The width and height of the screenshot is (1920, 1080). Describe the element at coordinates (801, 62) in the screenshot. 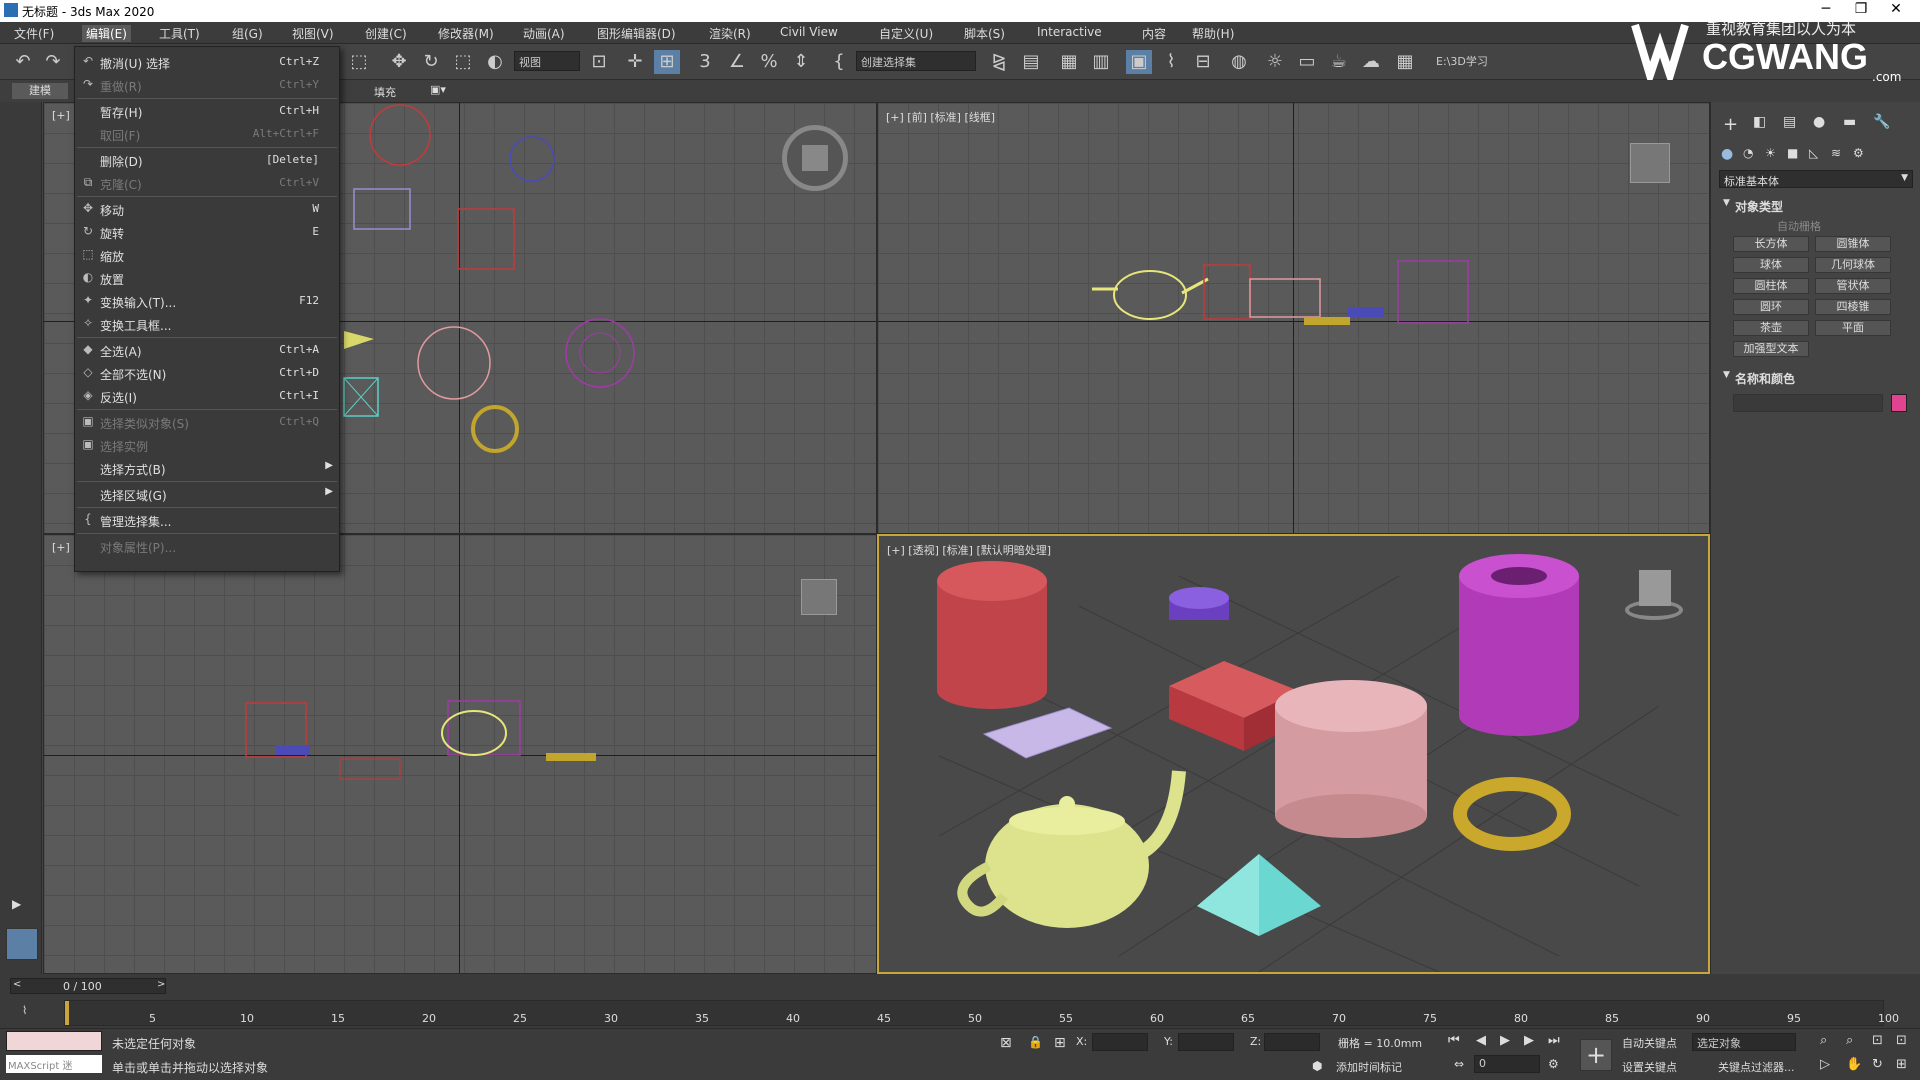

I see `spinner-snap-icon: ⇕` at that location.